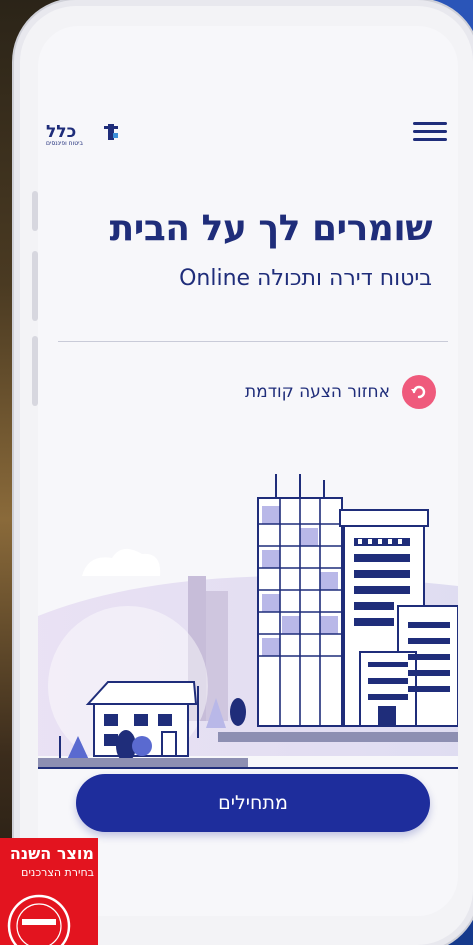  Describe the element at coordinates (419, 392) in the screenshot. I see `undo-arrow-icon` at that location.